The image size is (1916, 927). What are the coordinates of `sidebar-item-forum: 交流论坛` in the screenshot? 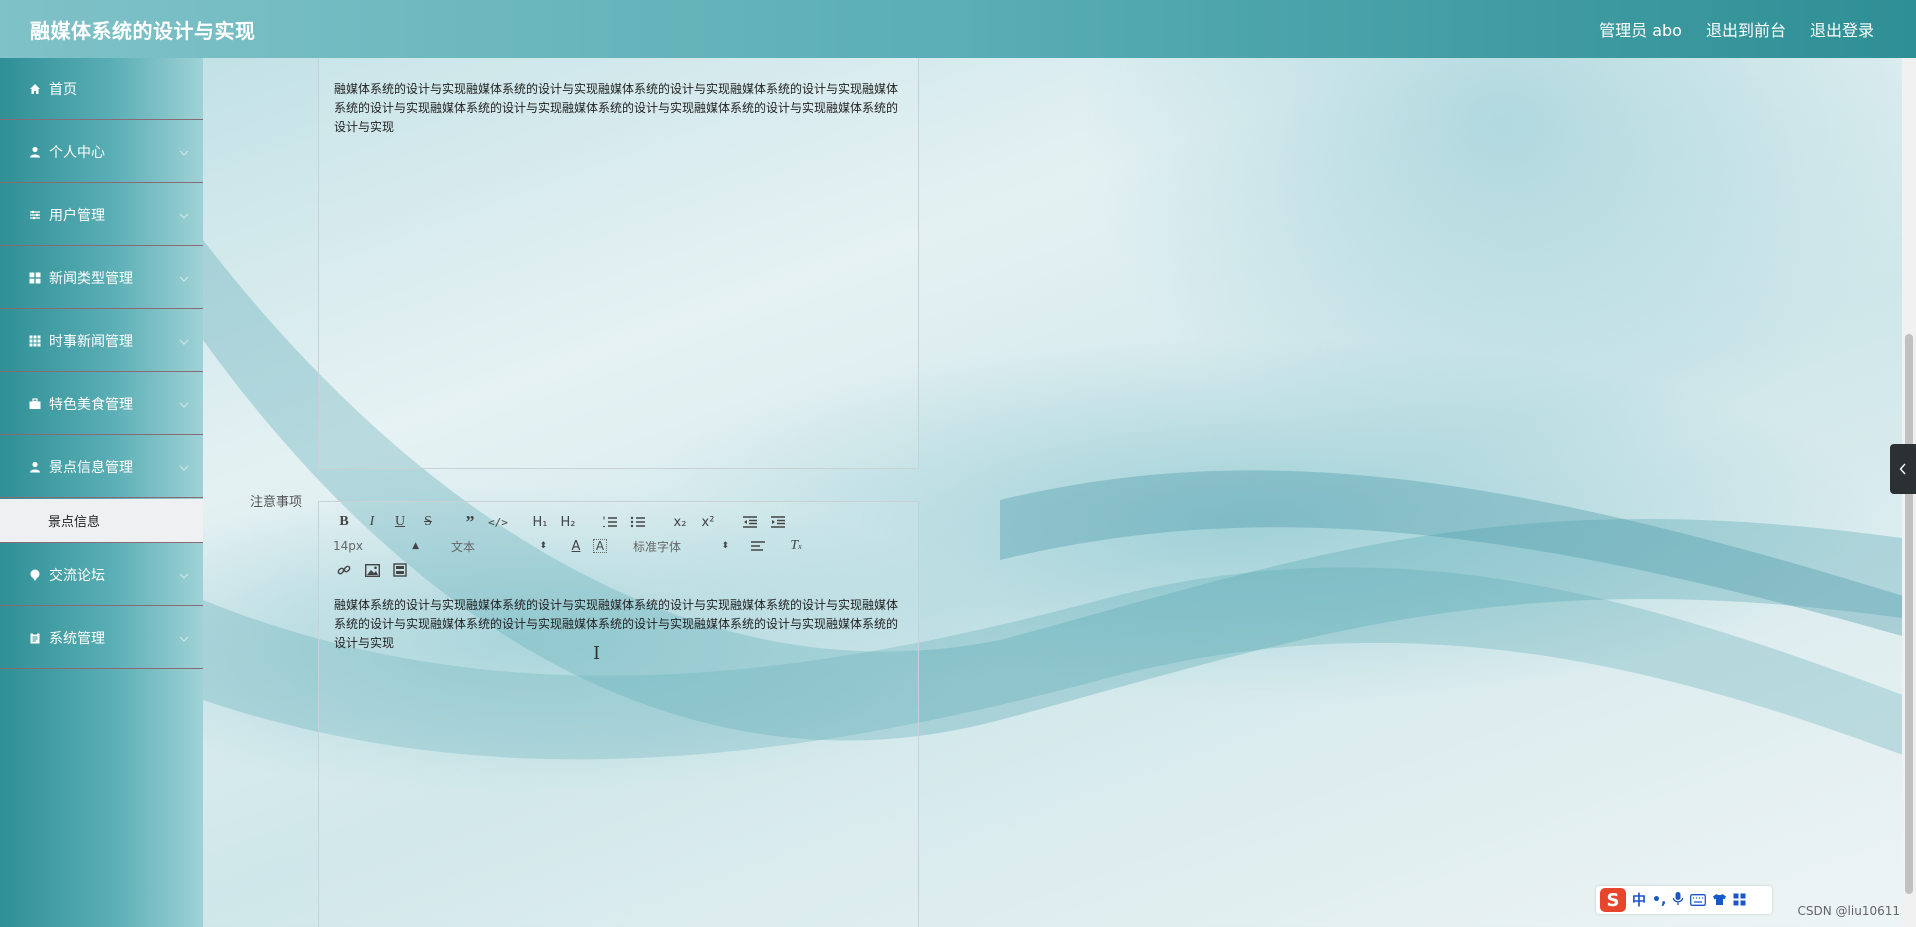 It's located at (101, 575).